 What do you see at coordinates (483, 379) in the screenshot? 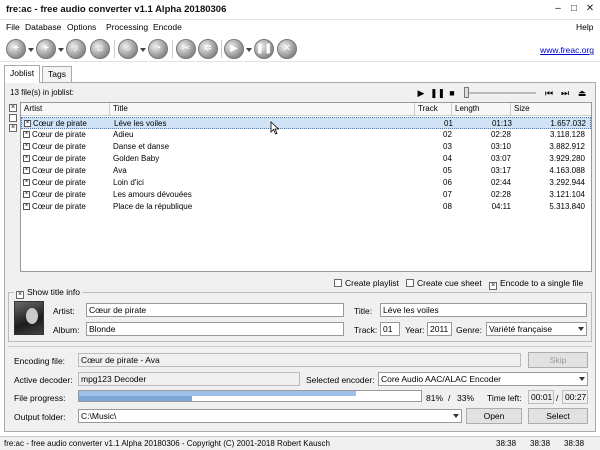
I see `encoder-select: Core Audio AAC/ALAC Encoder` at bounding box center [483, 379].